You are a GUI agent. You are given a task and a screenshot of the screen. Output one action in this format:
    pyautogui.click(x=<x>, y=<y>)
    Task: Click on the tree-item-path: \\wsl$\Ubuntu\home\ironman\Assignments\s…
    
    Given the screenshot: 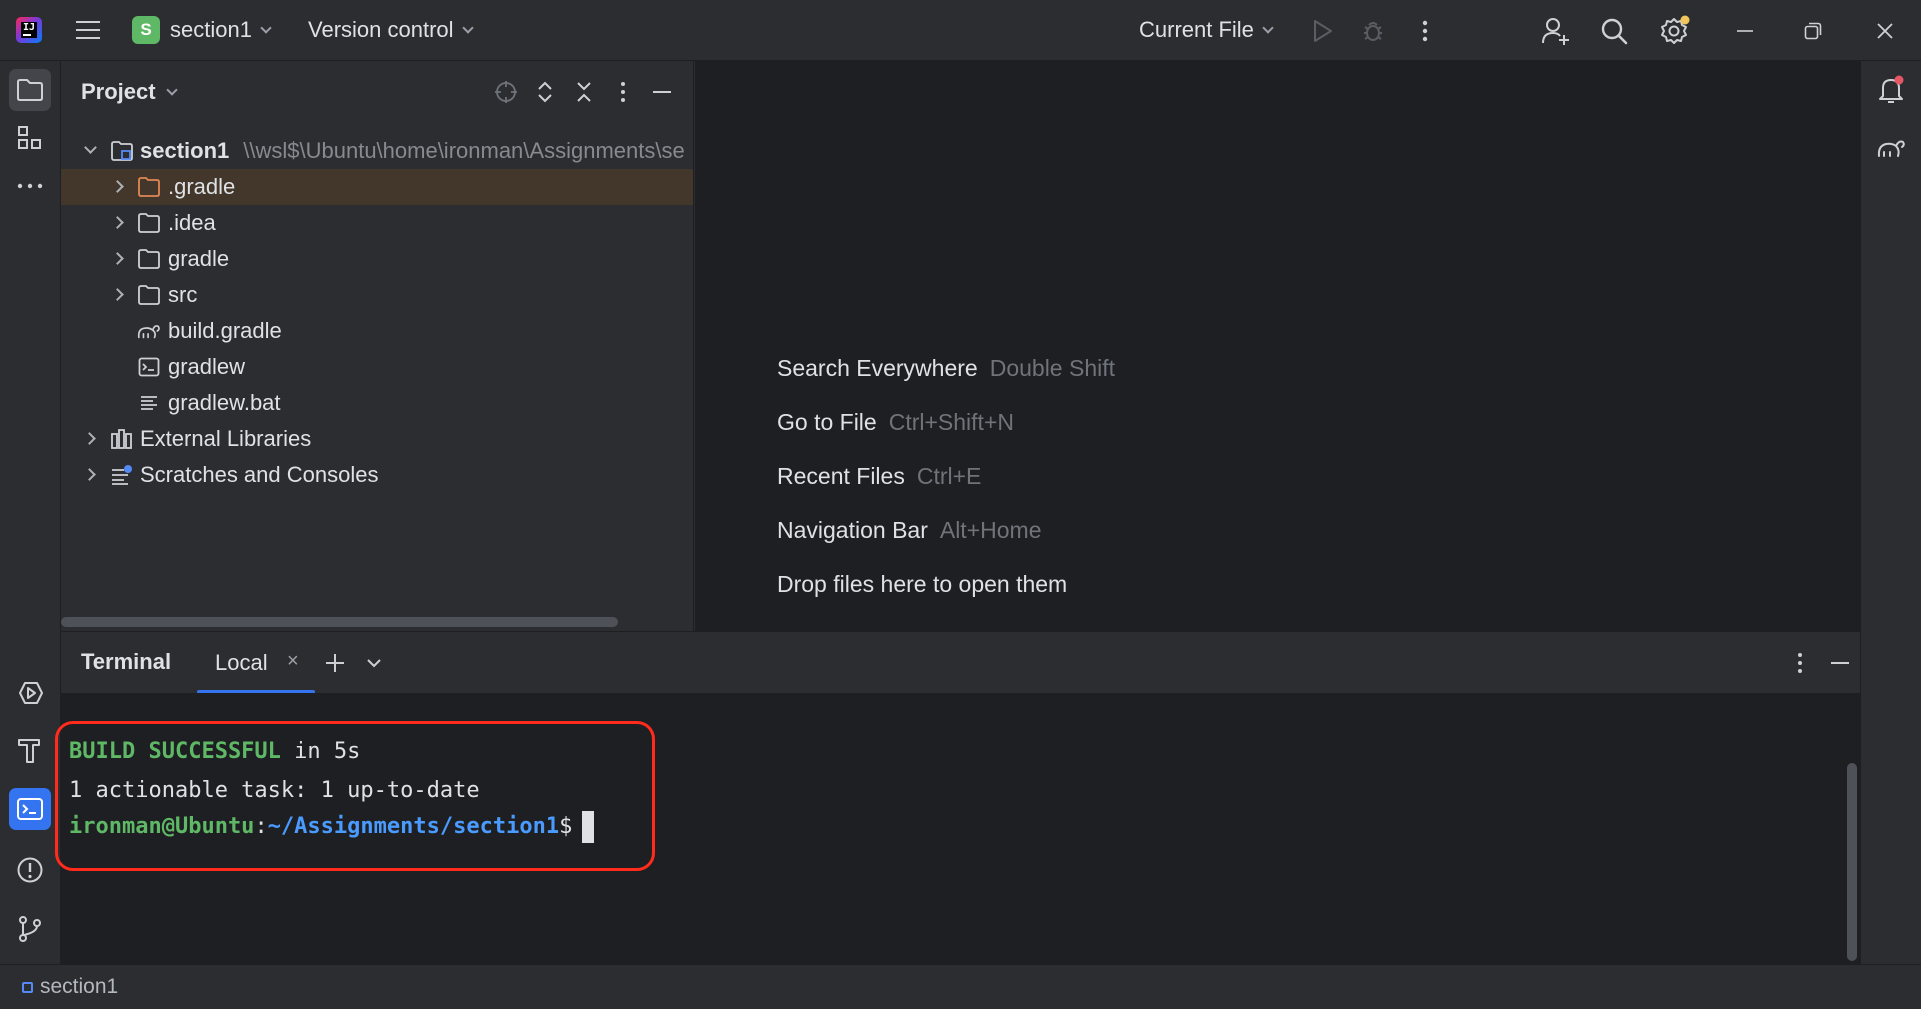 What is the action you would take?
    pyautogui.click(x=464, y=150)
    